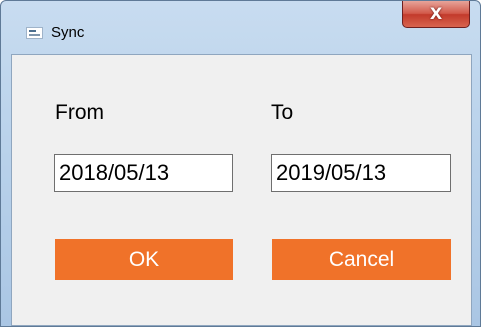  I want to click on to-label: To, so click(282, 112).